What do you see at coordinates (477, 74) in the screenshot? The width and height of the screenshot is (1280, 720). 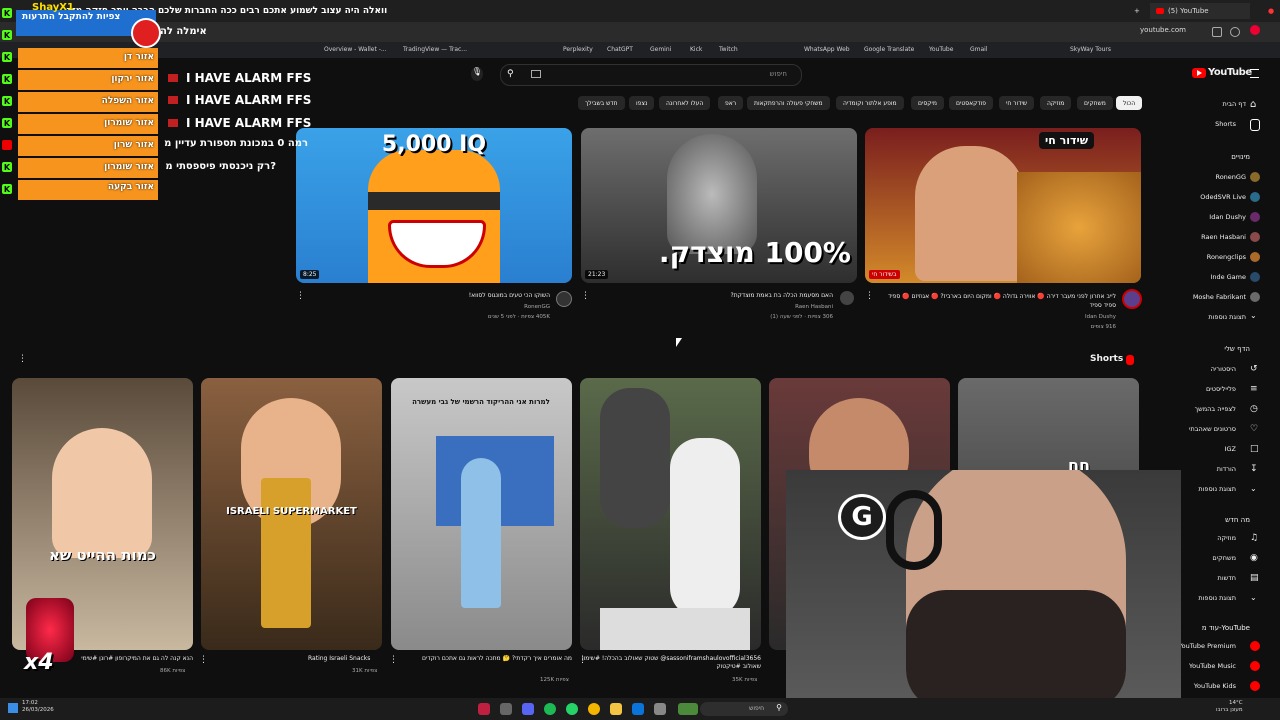 I see `microphone-icon: 🎙` at bounding box center [477, 74].